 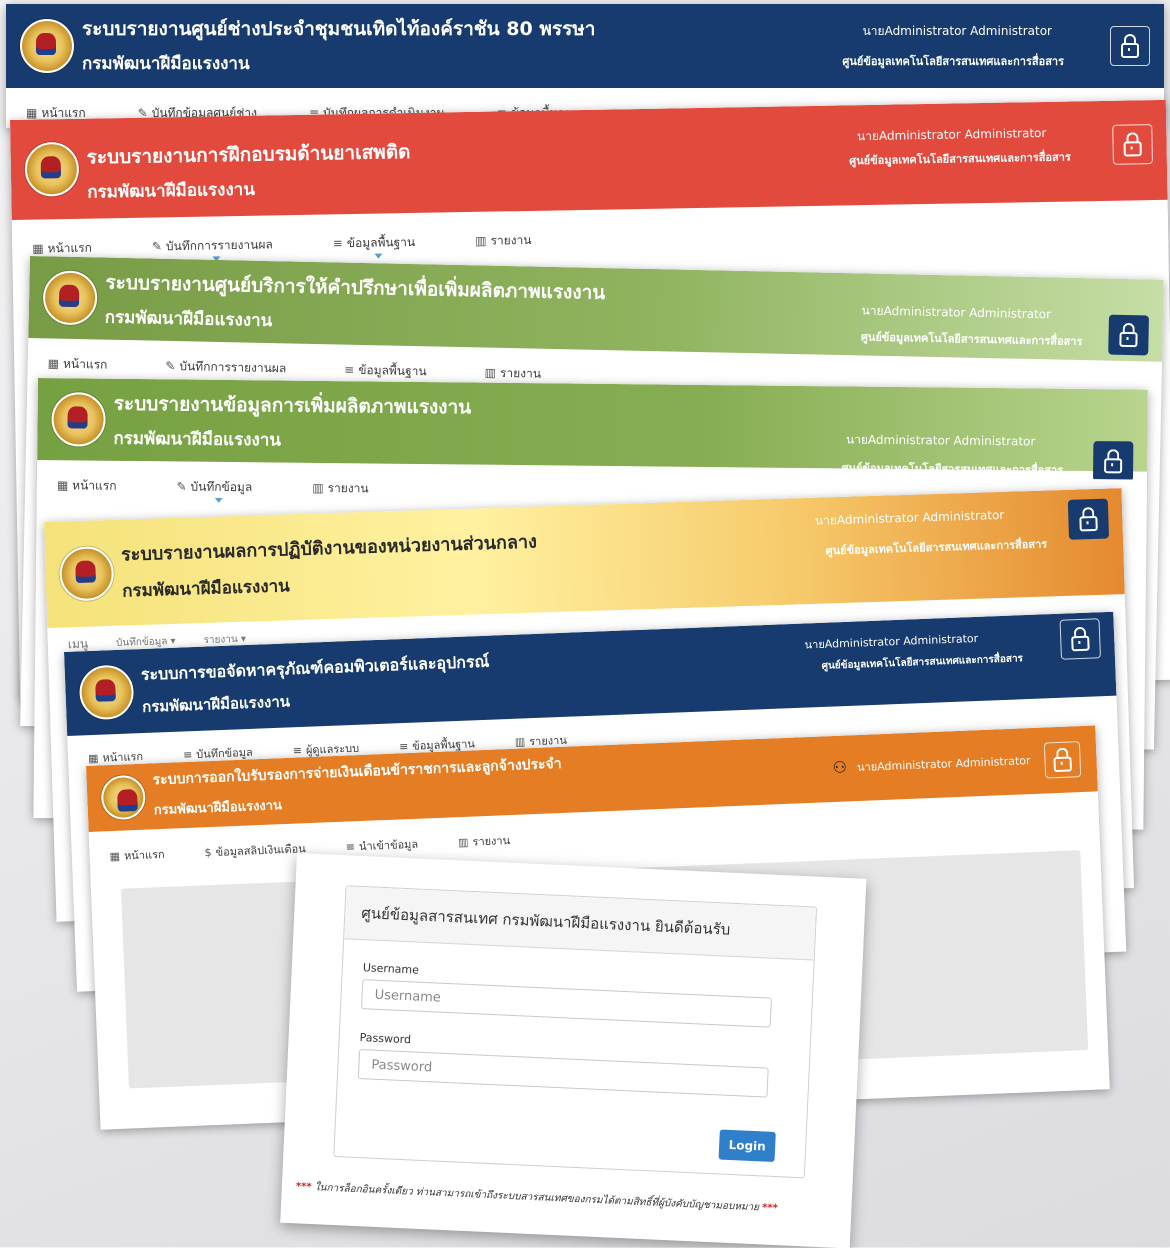 What do you see at coordinates (747, 1145) in the screenshot?
I see `login-button: Login` at bounding box center [747, 1145].